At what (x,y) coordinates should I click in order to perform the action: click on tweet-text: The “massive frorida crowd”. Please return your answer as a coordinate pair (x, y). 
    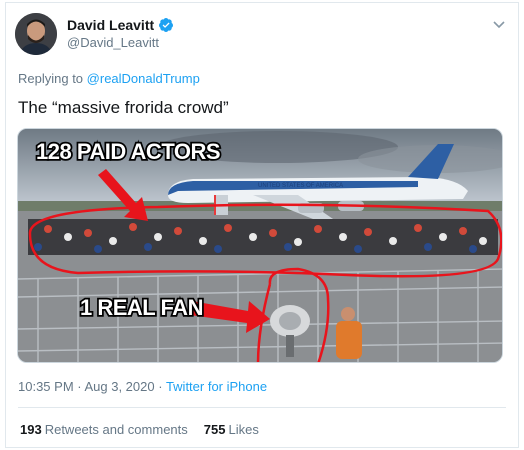
    Looking at the image, I should click on (123, 107).